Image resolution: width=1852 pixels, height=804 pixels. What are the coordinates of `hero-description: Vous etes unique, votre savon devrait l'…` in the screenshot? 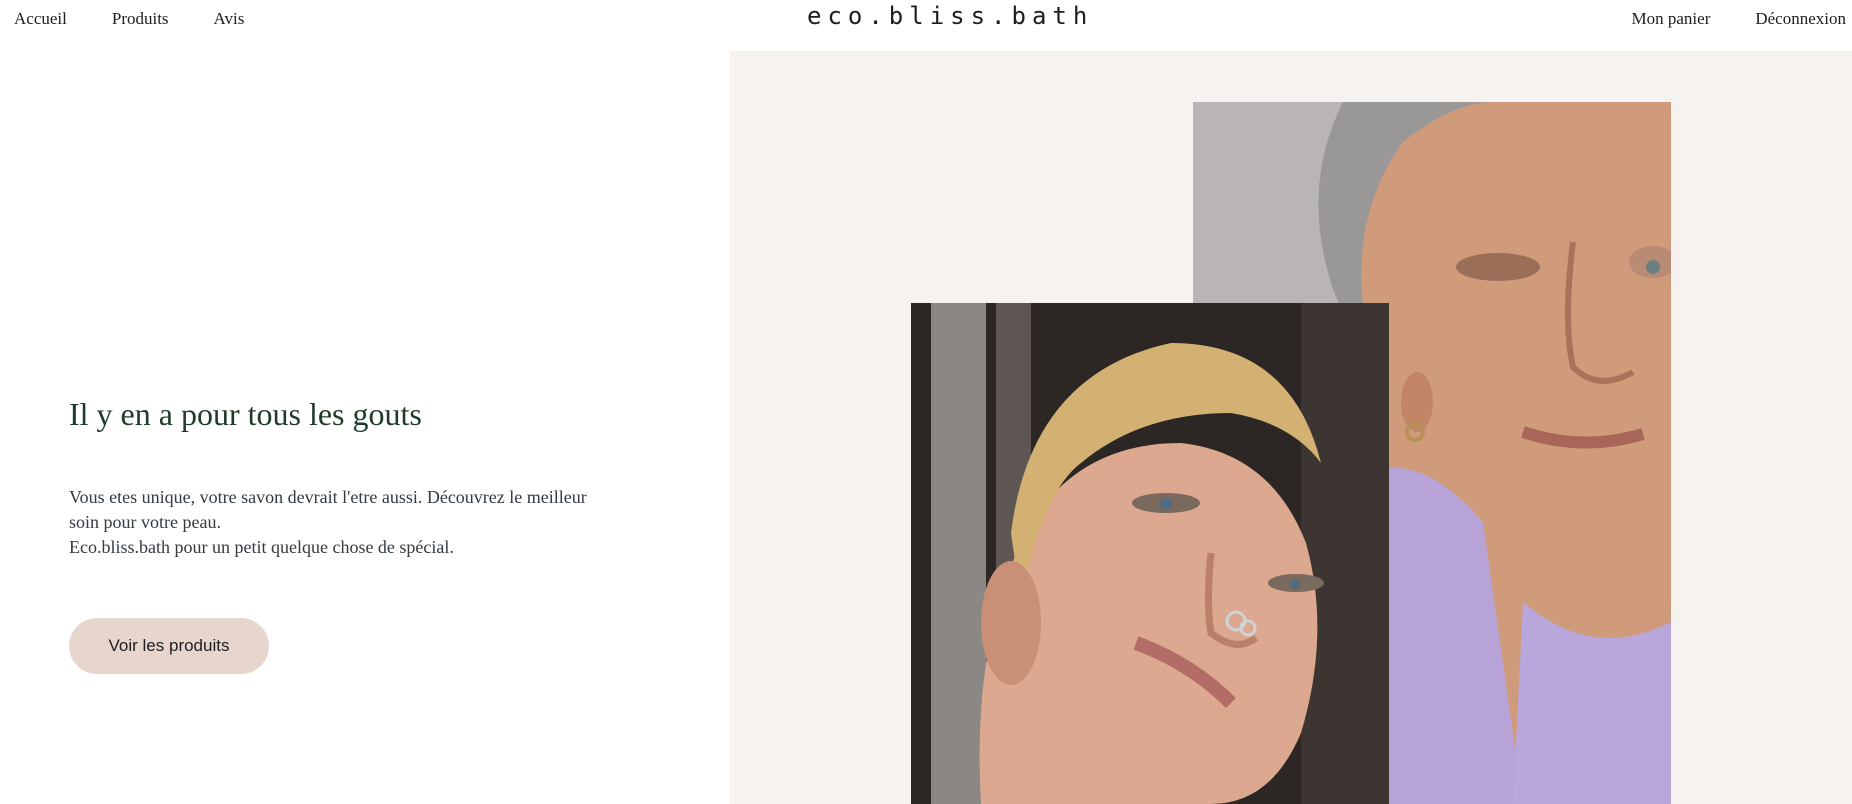 It's located at (349, 522).